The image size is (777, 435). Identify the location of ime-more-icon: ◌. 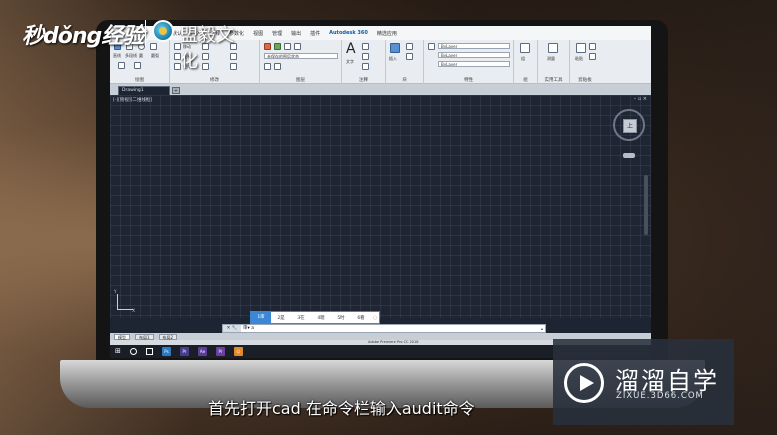
(375, 318).